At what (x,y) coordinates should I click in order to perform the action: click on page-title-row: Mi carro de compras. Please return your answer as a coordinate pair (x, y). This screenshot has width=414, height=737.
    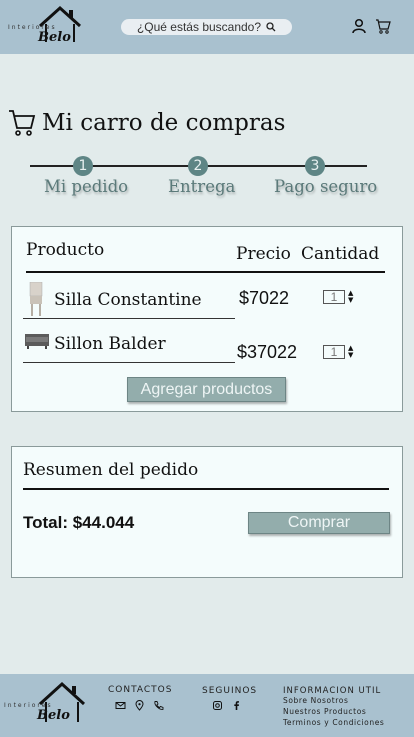
    Looking at the image, I should click on (146, 123).